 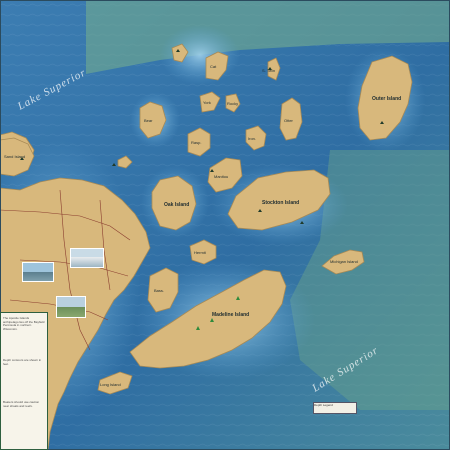 I want to click on label-long: Long Island, so click(x=110, y=384).